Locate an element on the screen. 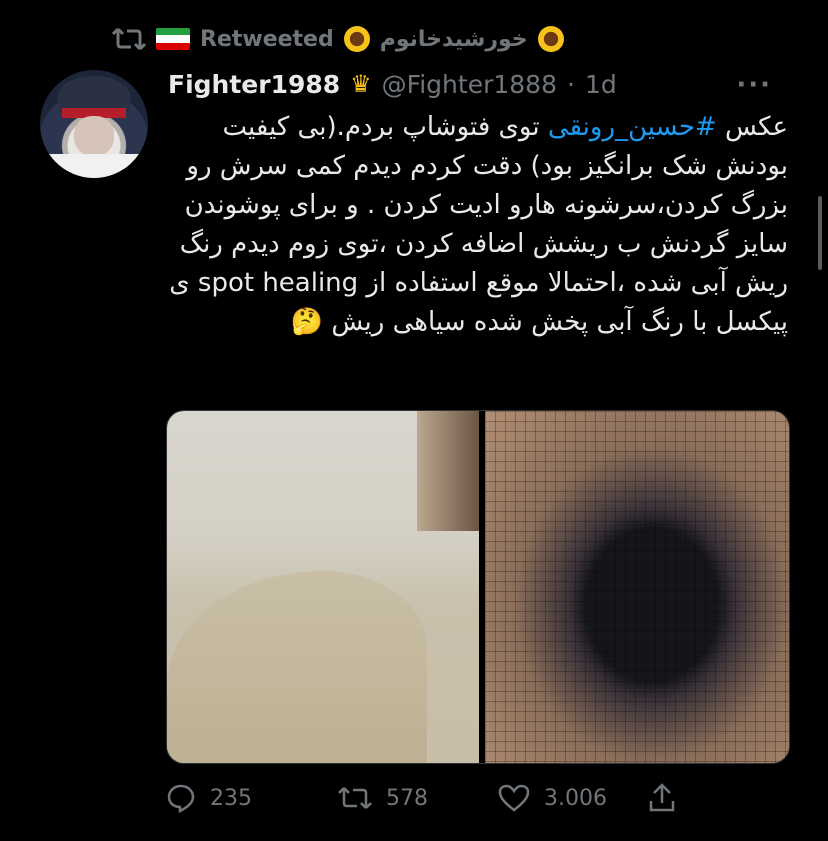  share-button is located at coordinates (662, 798).